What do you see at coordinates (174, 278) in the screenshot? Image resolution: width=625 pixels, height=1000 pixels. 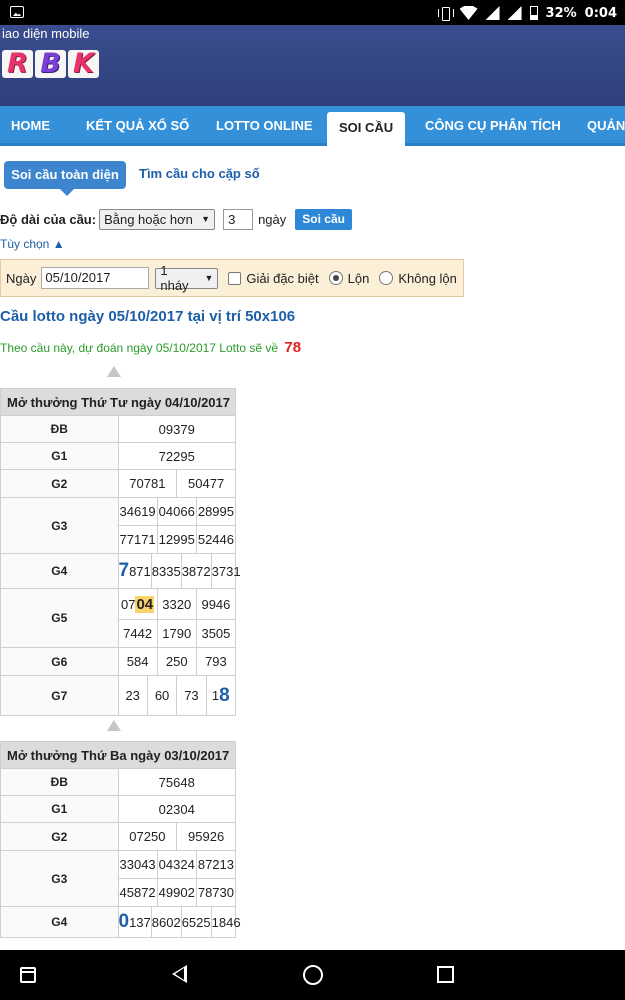 I see `jump-select-value: 1 nháy` at bounding box center [174, 278].